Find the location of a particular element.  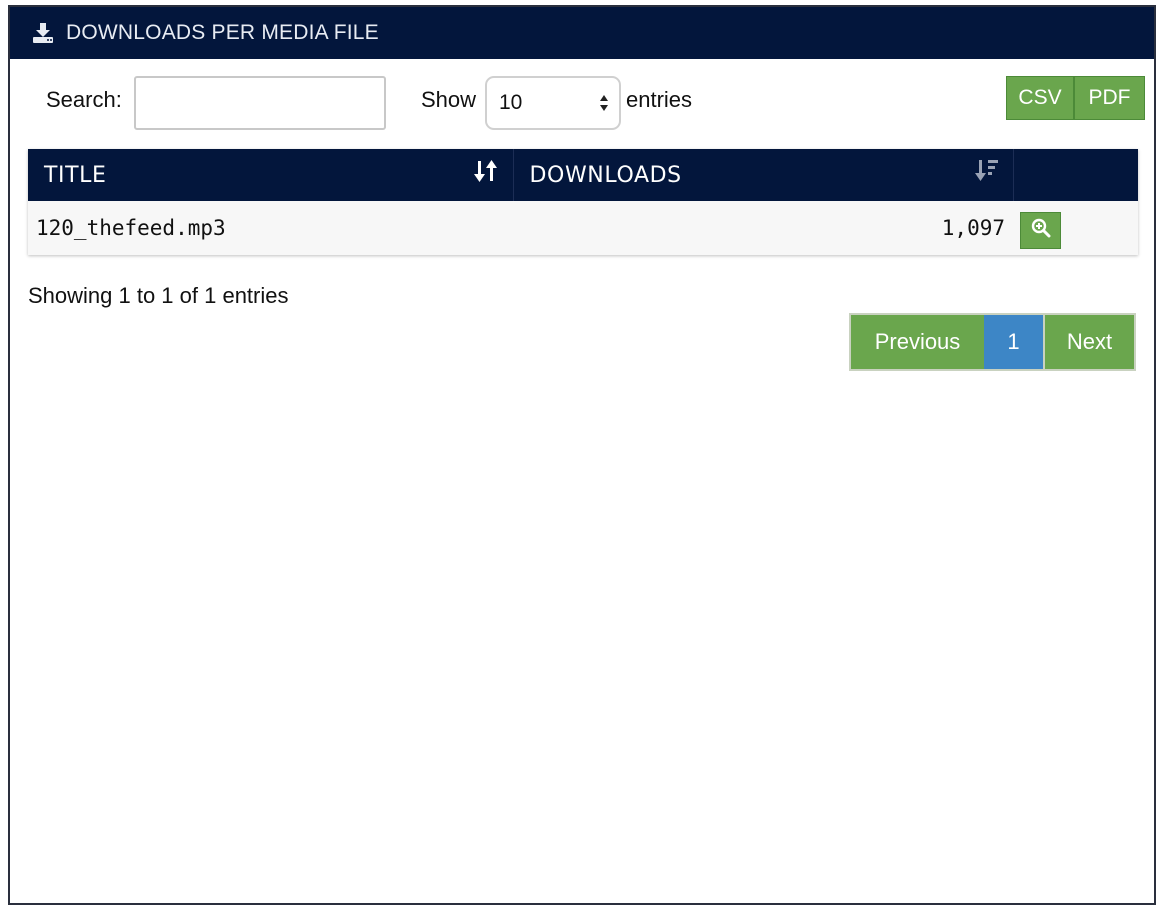

column-header-downloads: DOWNLOADS is located at coordinates (762, 175).